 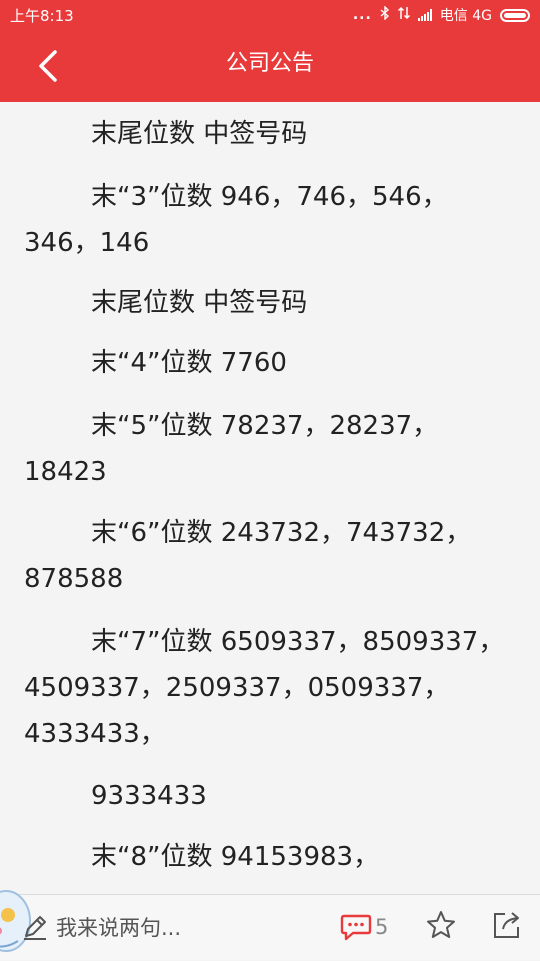 I want to click on battery-icon, so click(x=515, y=15).